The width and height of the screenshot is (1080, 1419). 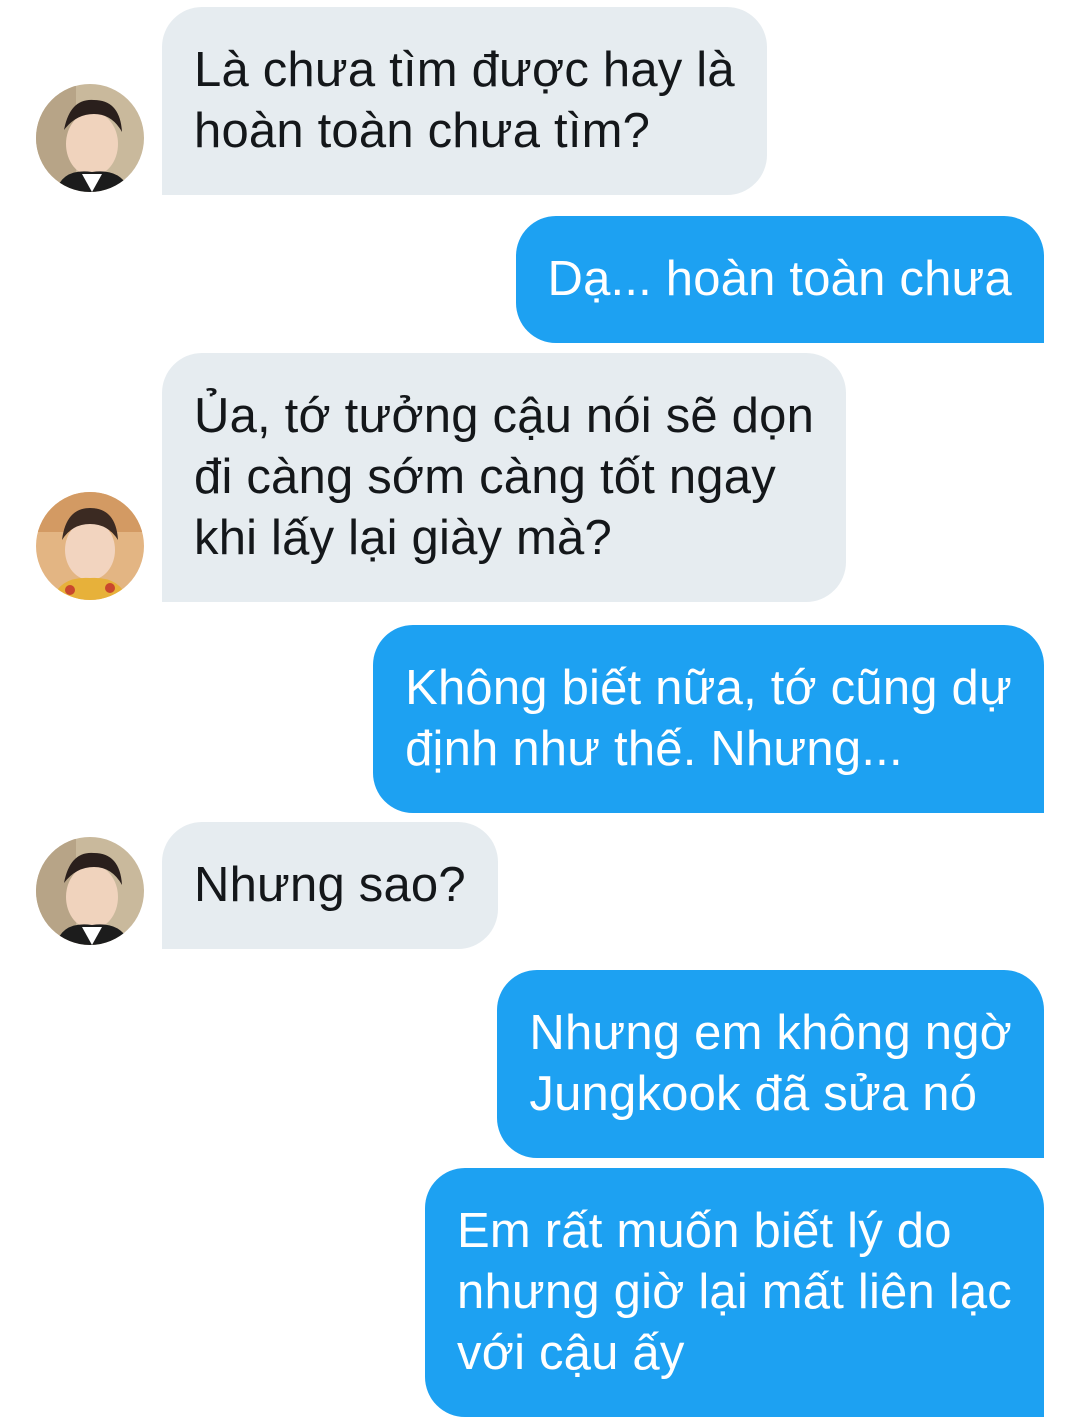 What do you see at coordinates (779, 279) in the screenshot?
I see `outgoing-message-bubble: Dạ... hoàn toàn chưa` at bounding box center [779, 279].